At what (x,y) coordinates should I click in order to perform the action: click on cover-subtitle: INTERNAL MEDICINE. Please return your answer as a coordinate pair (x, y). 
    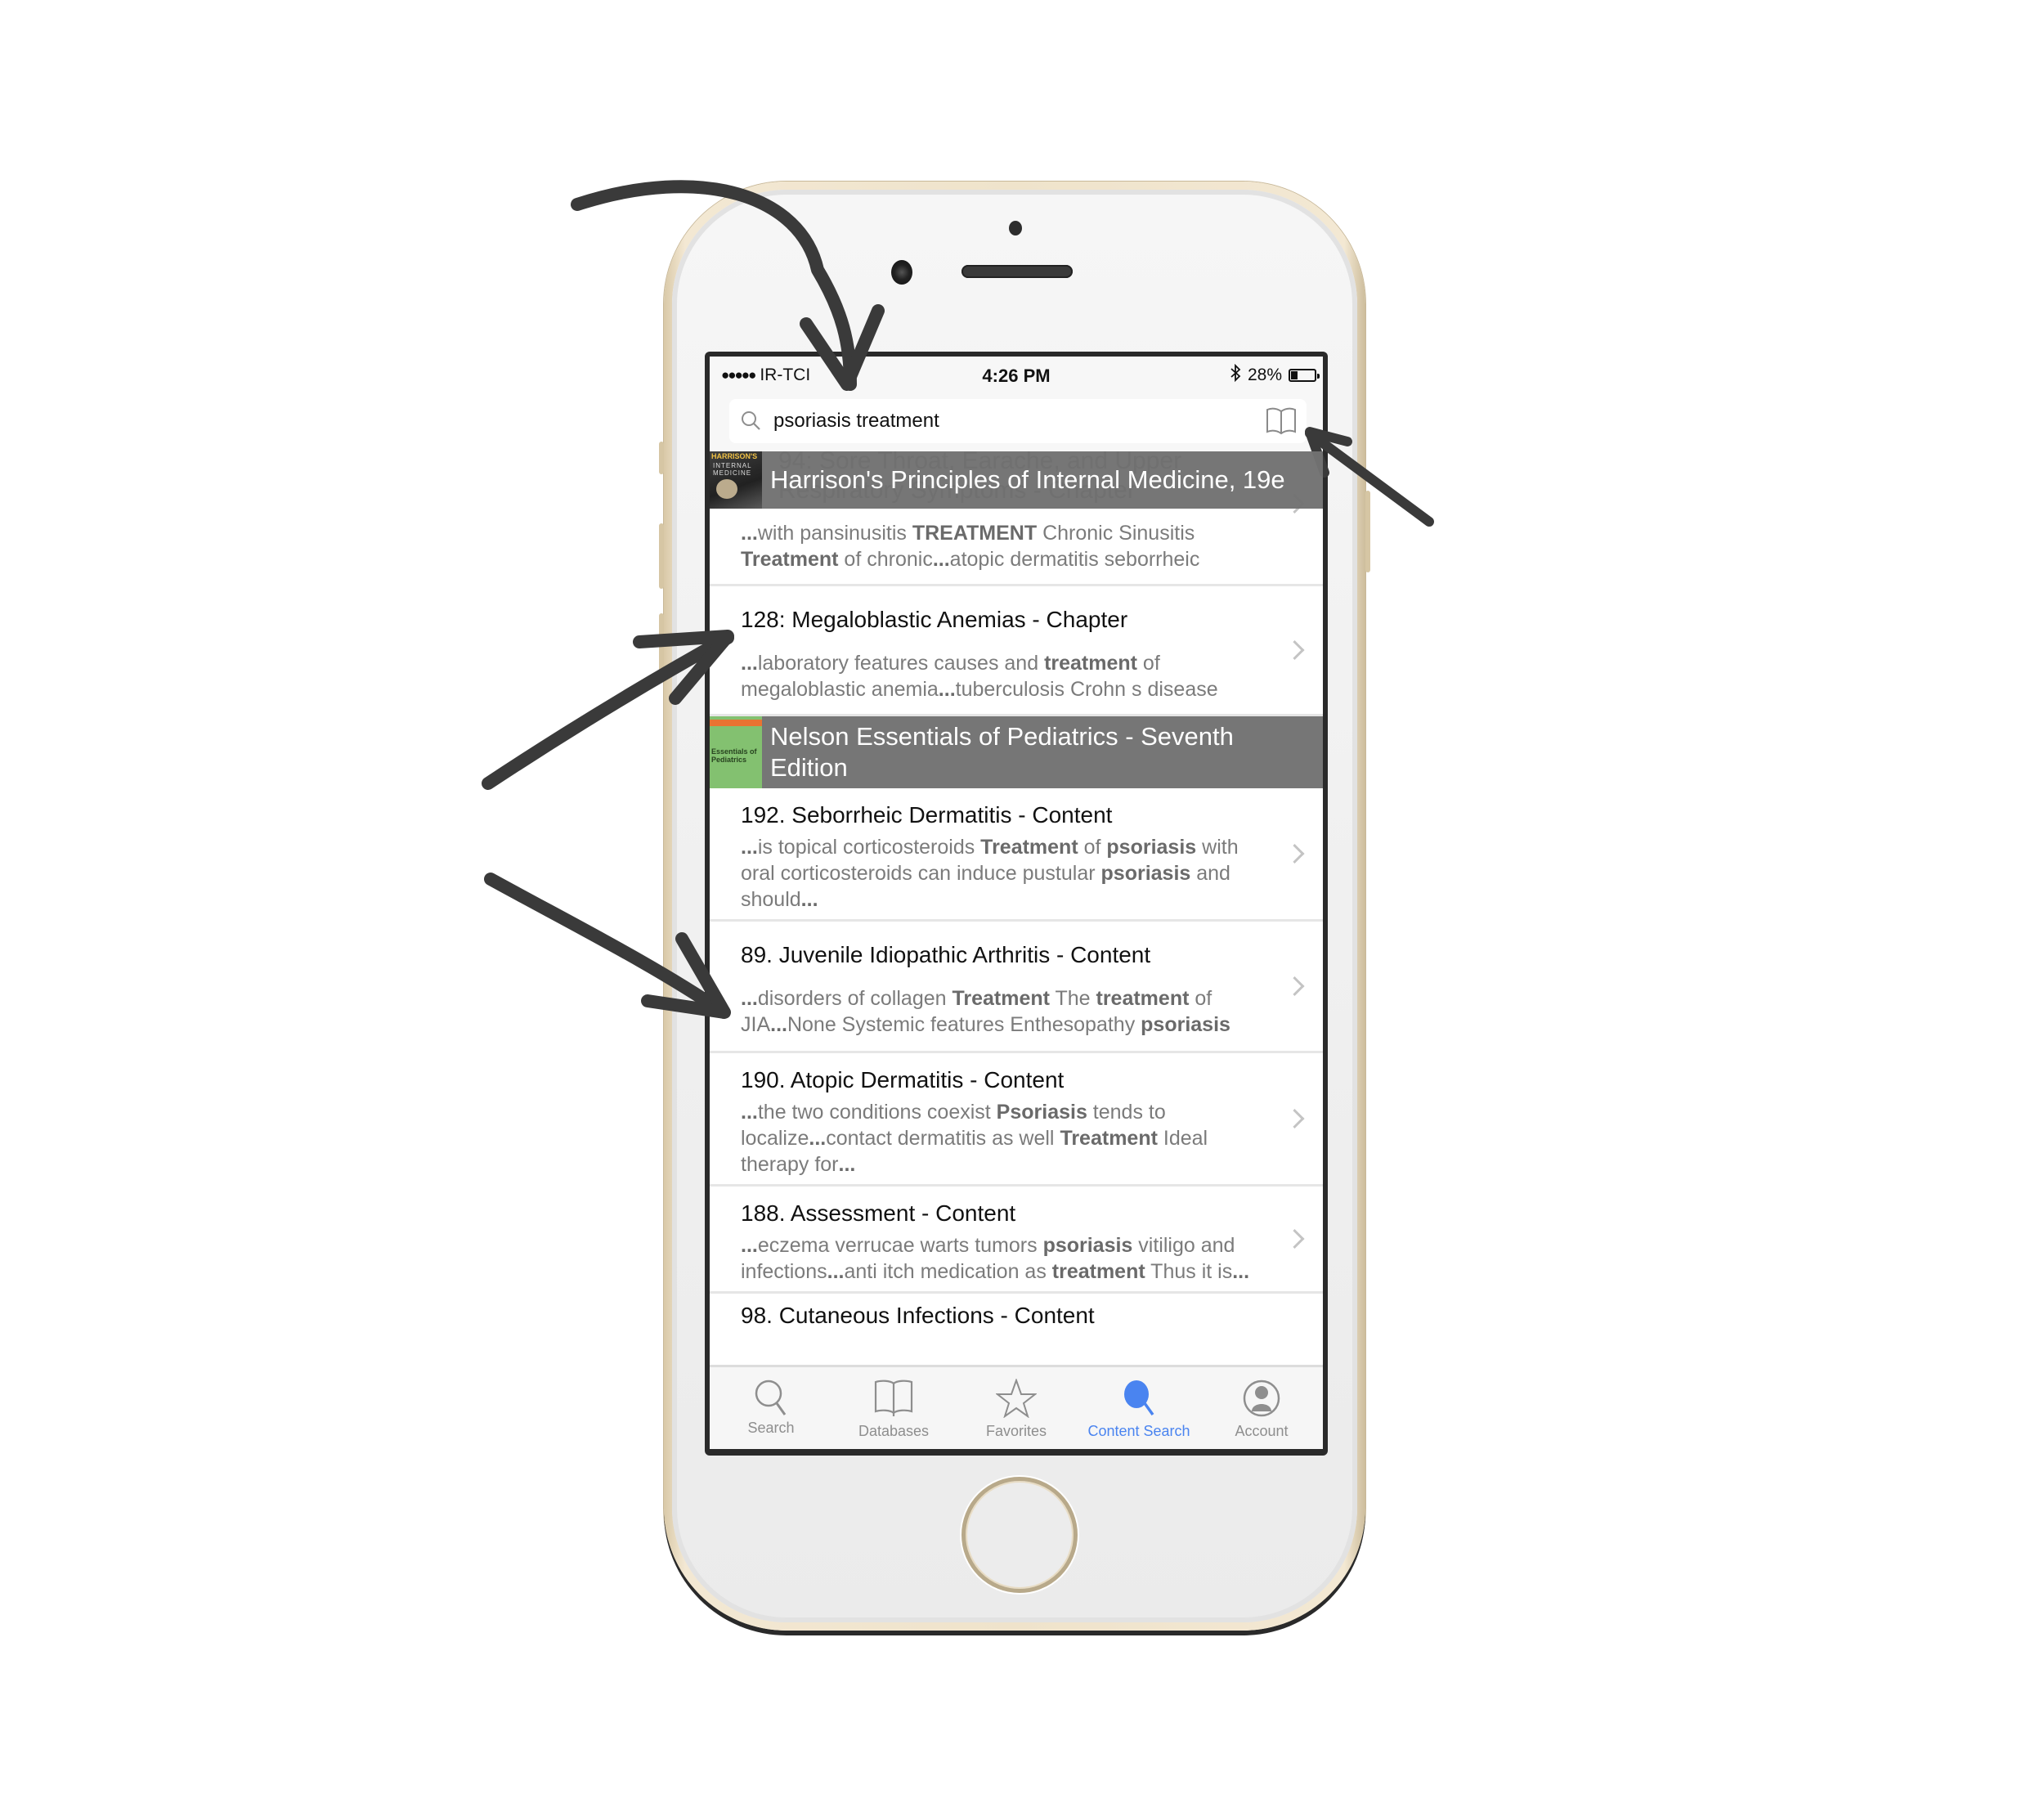
    Looking at the image, I should click on (733, 469).